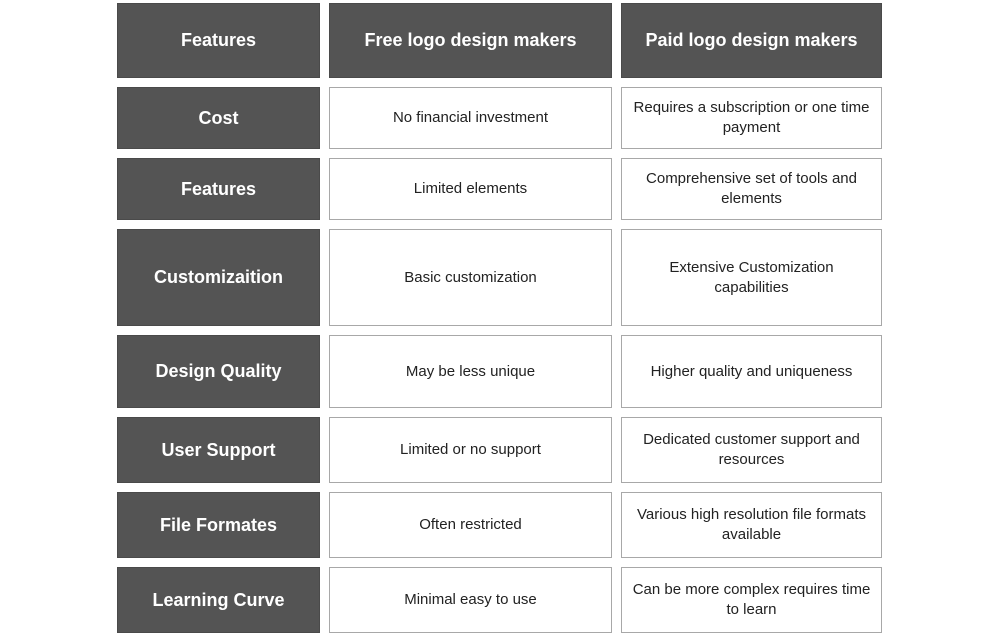 Image resolution: width=999 pixels, height=636 pixels. I want to click on row-label: Customizaition, so click(218, 277).